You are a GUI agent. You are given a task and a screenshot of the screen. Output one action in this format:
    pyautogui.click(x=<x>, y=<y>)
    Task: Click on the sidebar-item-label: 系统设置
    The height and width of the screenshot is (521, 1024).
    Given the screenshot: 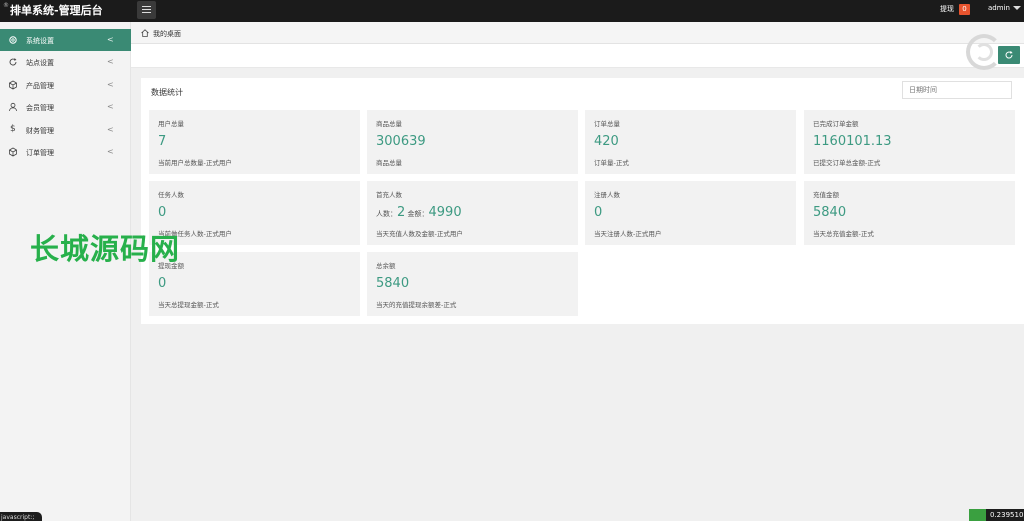 What is the action you would take?
    pyautogui.click(x=40, y=41)
    